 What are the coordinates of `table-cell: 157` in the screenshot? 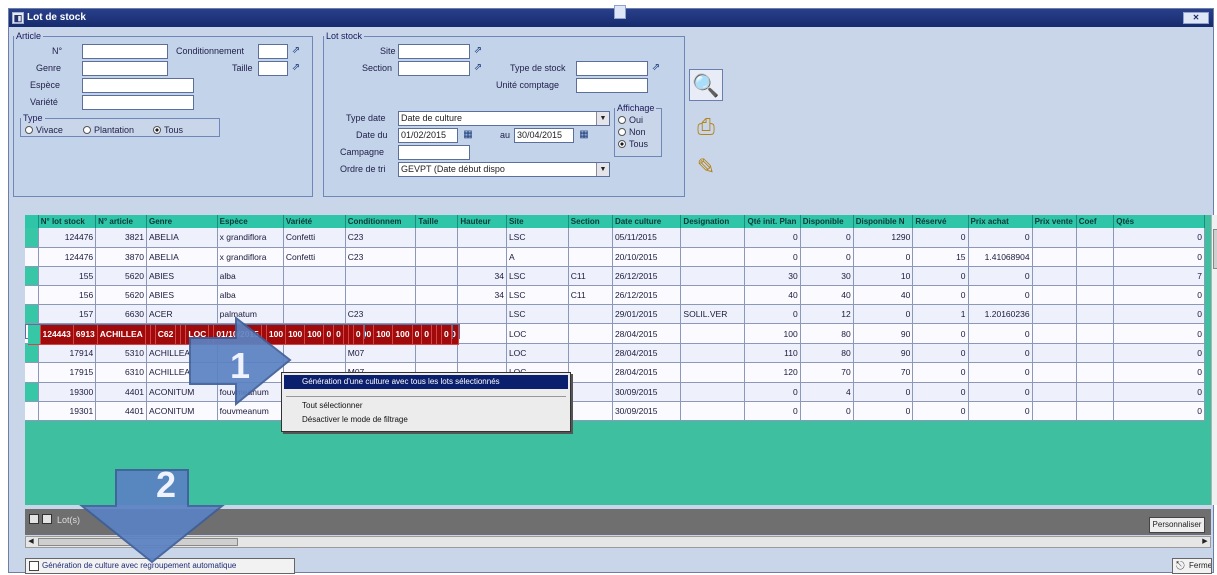 It's located at (67, 314).